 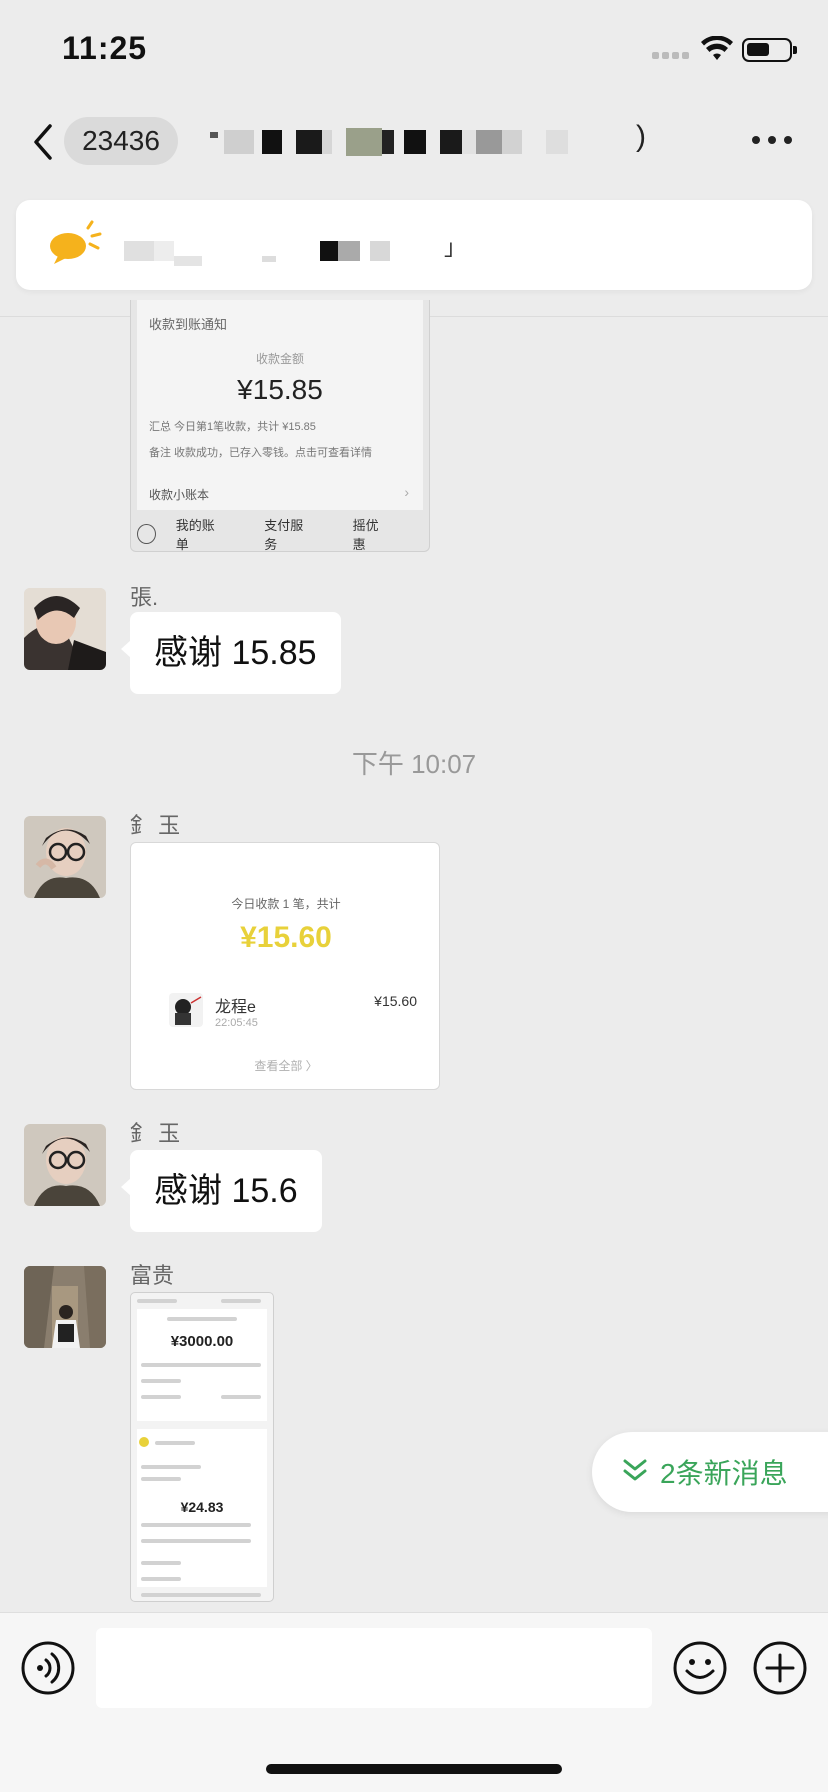 What do you see at coordinates (121, 141) in the screenshot?
I see `unread-count-badge: 23436` at bounding box center [121, 141].